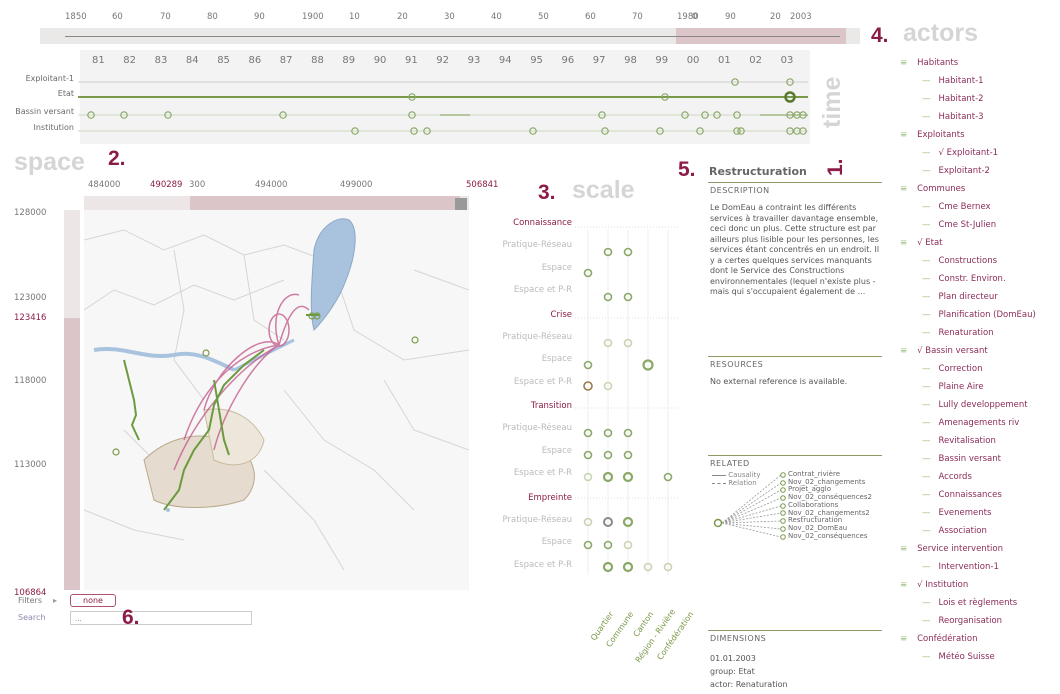  I want to click on related-item: Nov_02_conséquences, so click(830, 536).